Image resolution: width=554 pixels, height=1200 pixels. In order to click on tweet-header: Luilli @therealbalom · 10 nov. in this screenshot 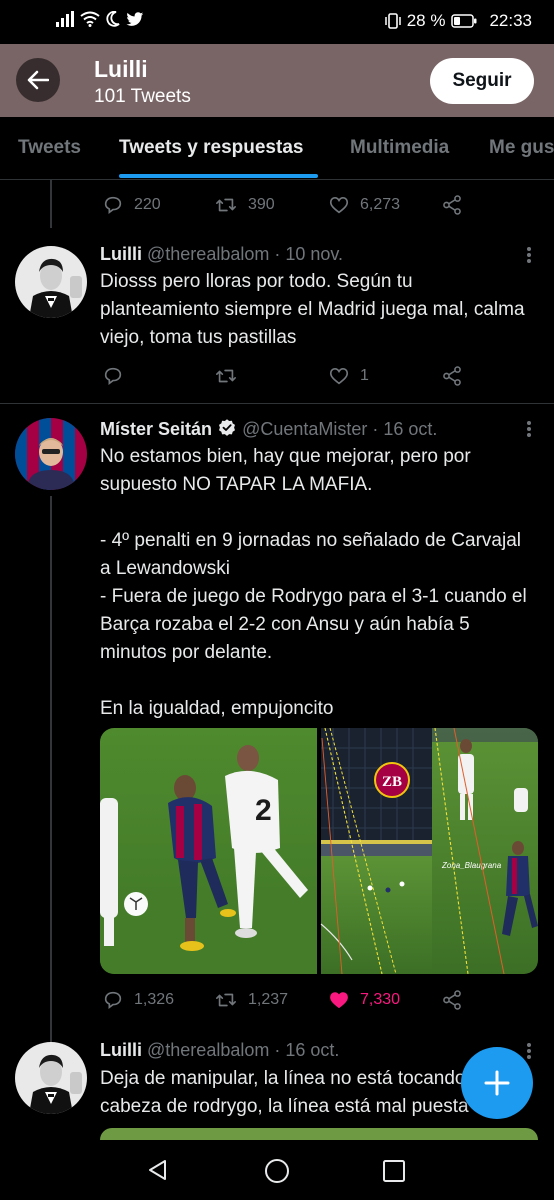, I will do `click(221, 254)`.